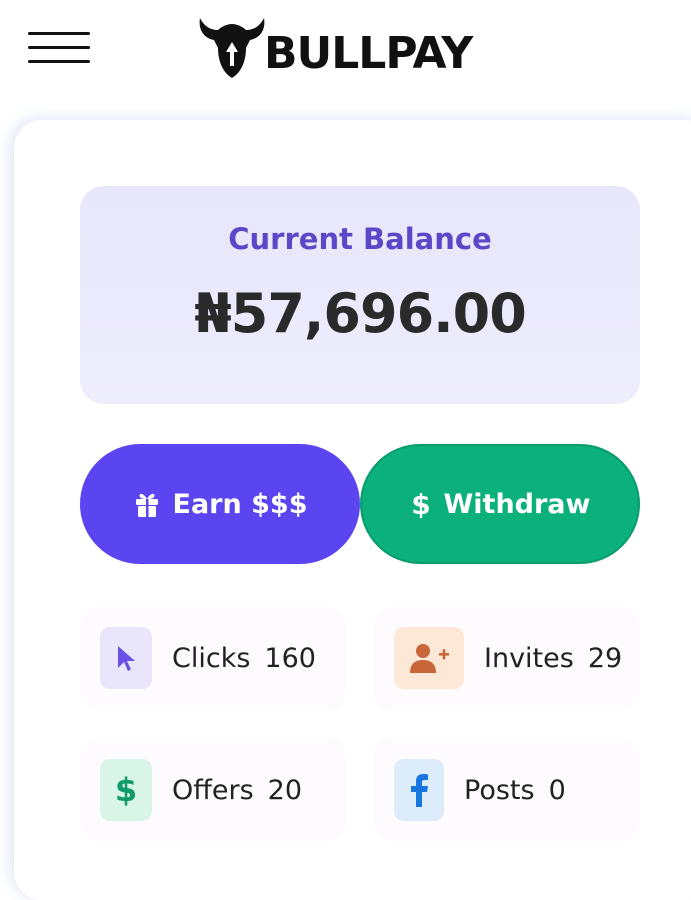 The width and height of the screenshot is (691, 900). I want to click on balance-amount: ₦57,696.00, so click(360, 313).